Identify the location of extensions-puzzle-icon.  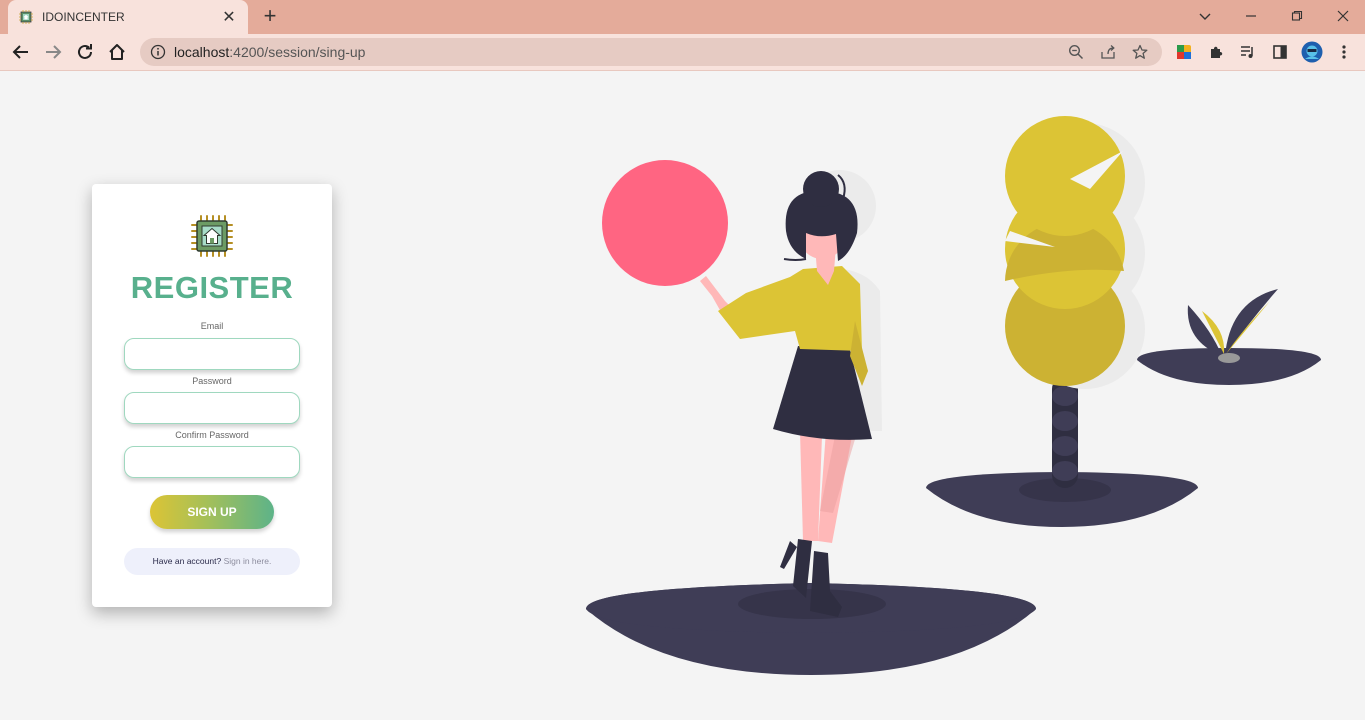
(1216, 52).